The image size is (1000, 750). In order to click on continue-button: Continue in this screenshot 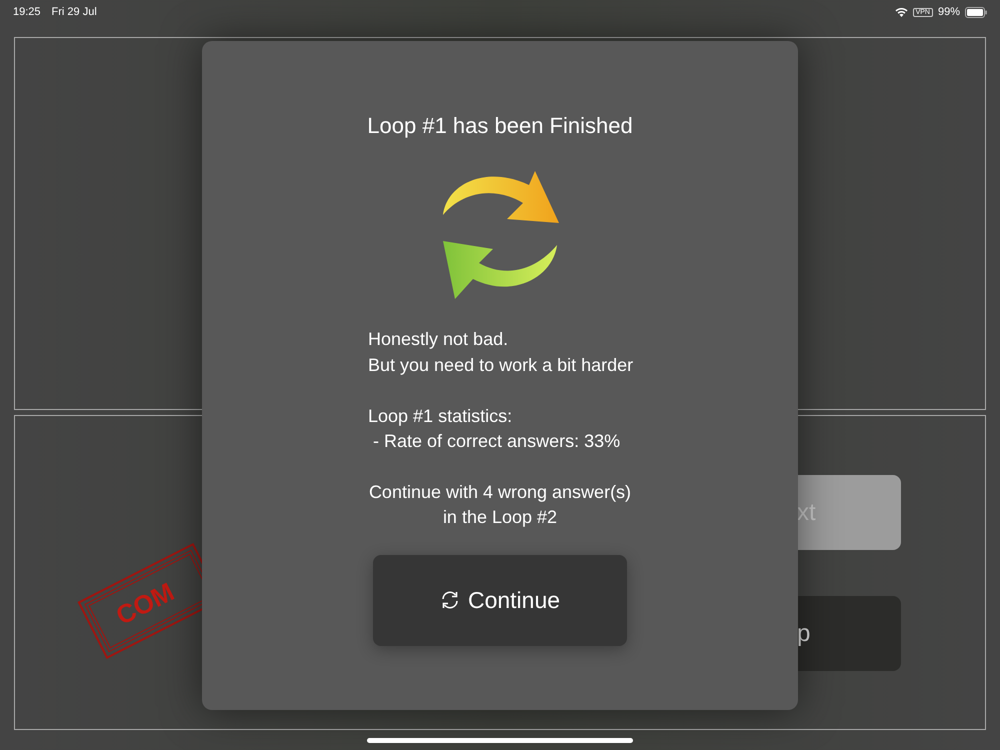, I will do `click(500, 600)`.